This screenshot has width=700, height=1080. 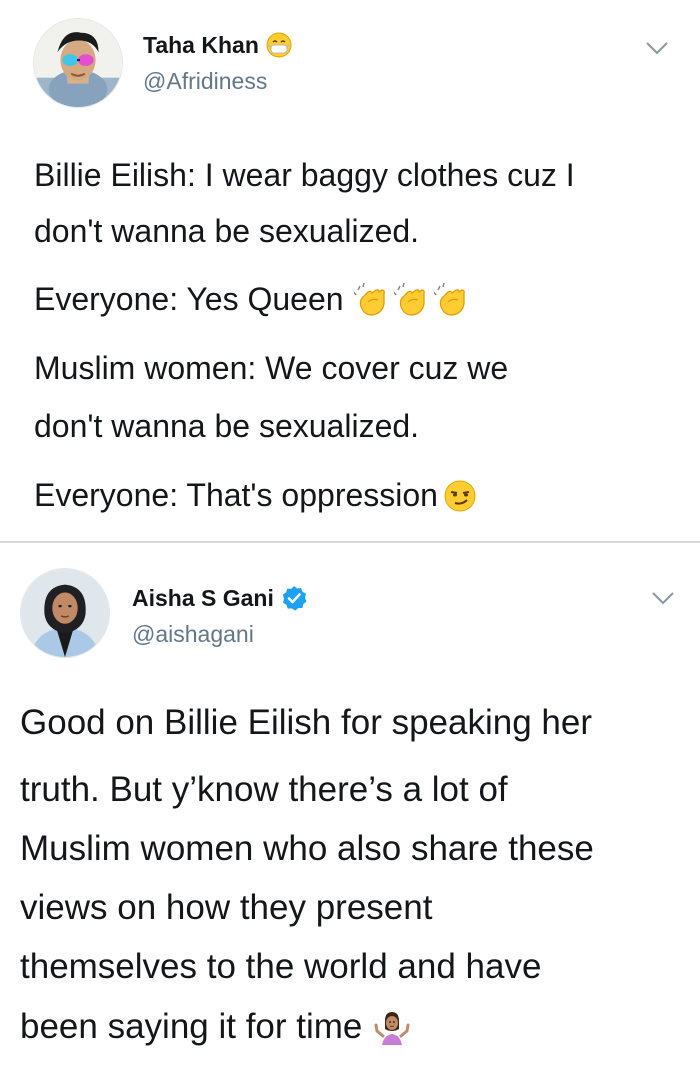 I want to click on display-name-row: Taha Khan, so click(x=218, y=45).